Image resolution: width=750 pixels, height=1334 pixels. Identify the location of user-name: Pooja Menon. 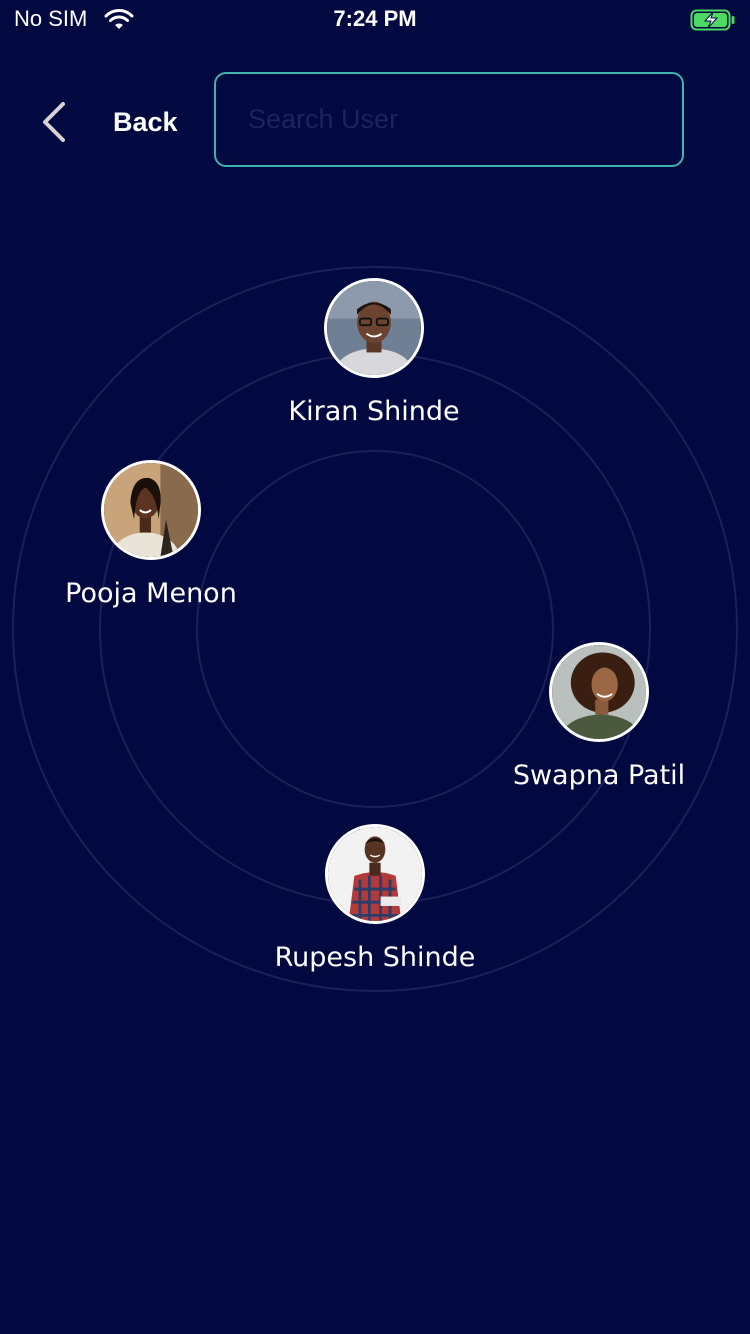
(151, 593).